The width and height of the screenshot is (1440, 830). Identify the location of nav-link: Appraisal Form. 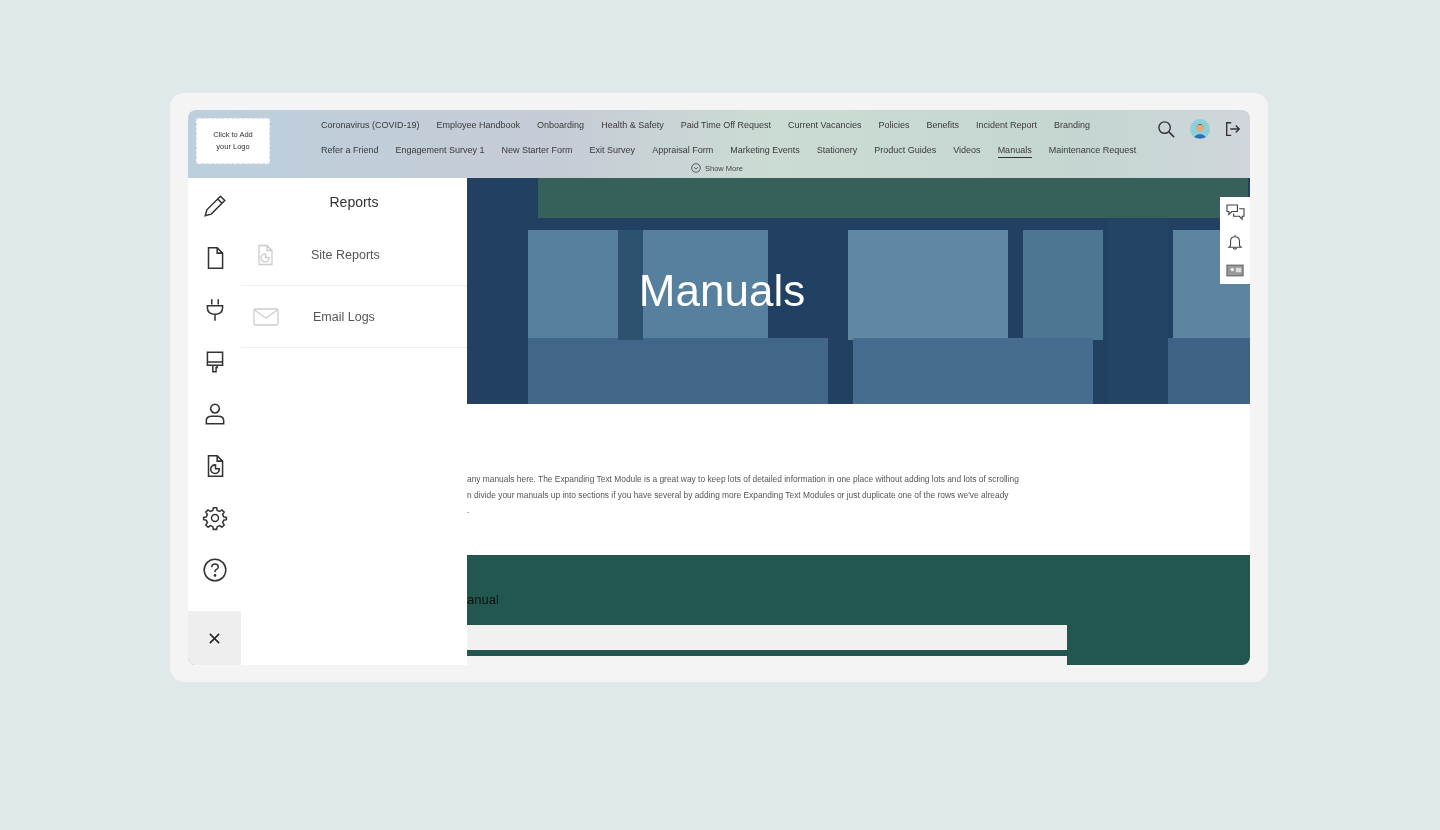
(683, 151).